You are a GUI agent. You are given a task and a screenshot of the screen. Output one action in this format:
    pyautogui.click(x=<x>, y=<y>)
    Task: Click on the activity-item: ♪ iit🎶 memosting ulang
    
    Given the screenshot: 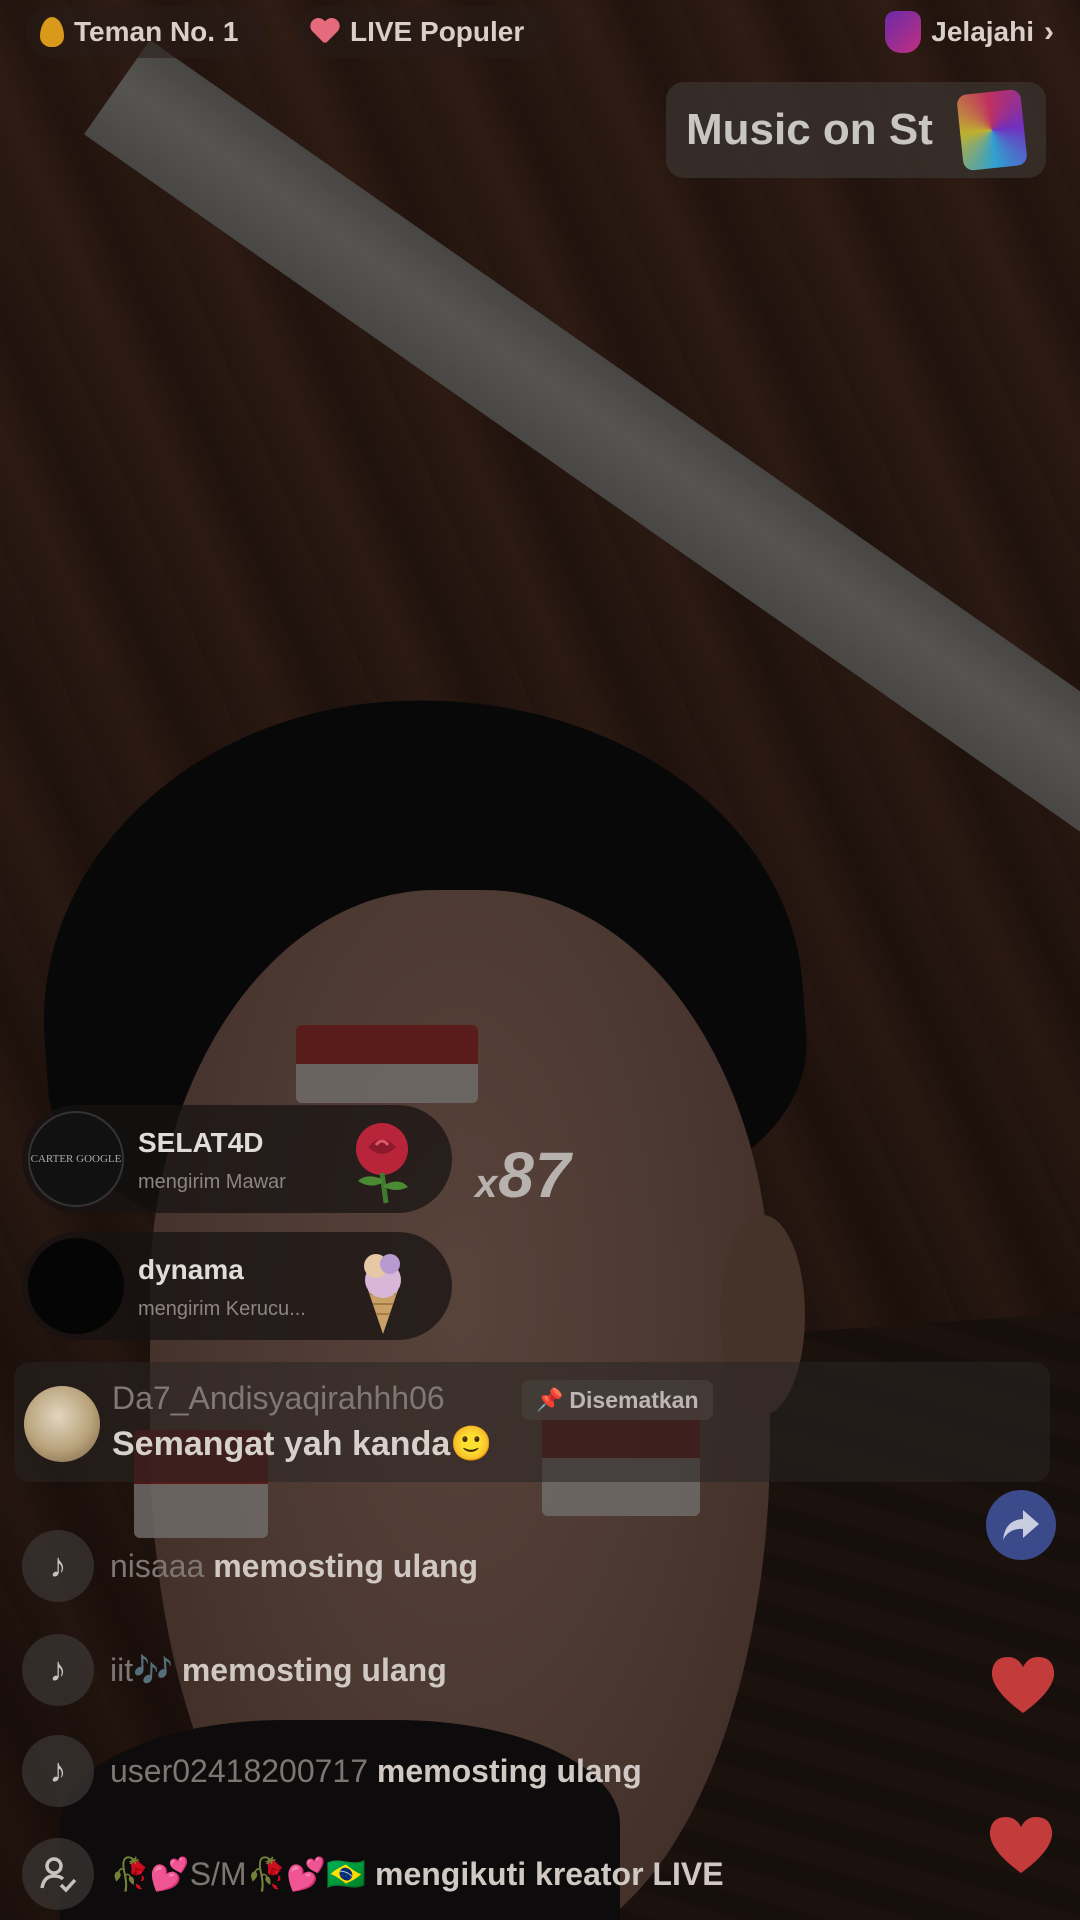 What is the action you would take?
    pyautogui.click(x=234, y=1670)
    